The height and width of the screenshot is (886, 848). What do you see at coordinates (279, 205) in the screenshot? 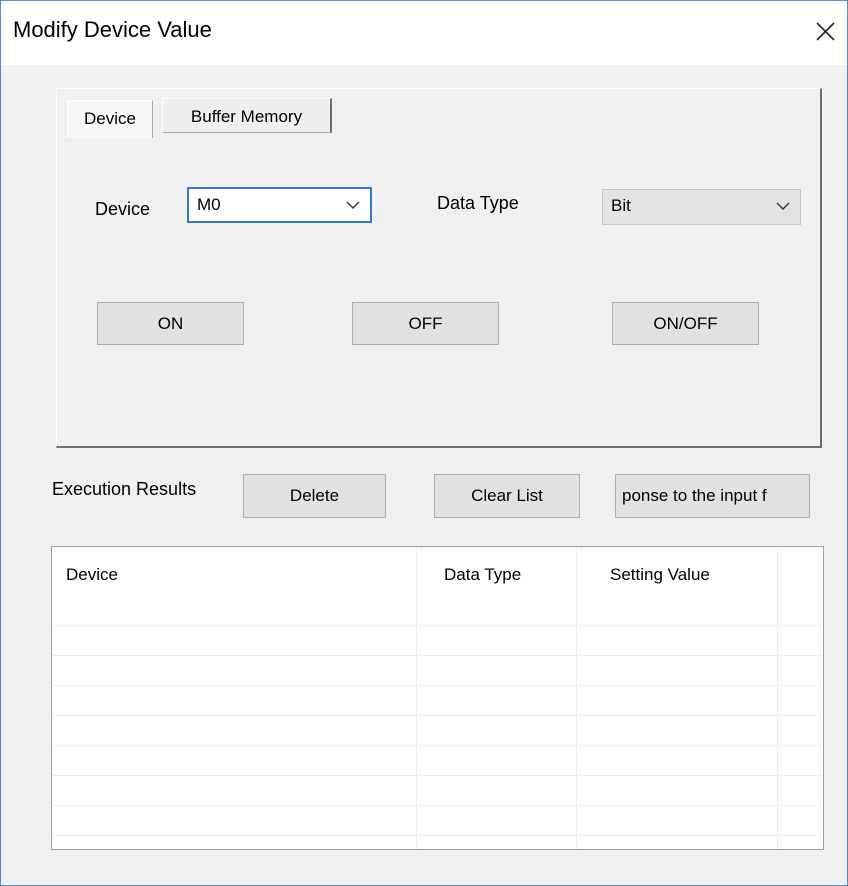
I see `device-combobox: M0` at bounding box center [279, 205].